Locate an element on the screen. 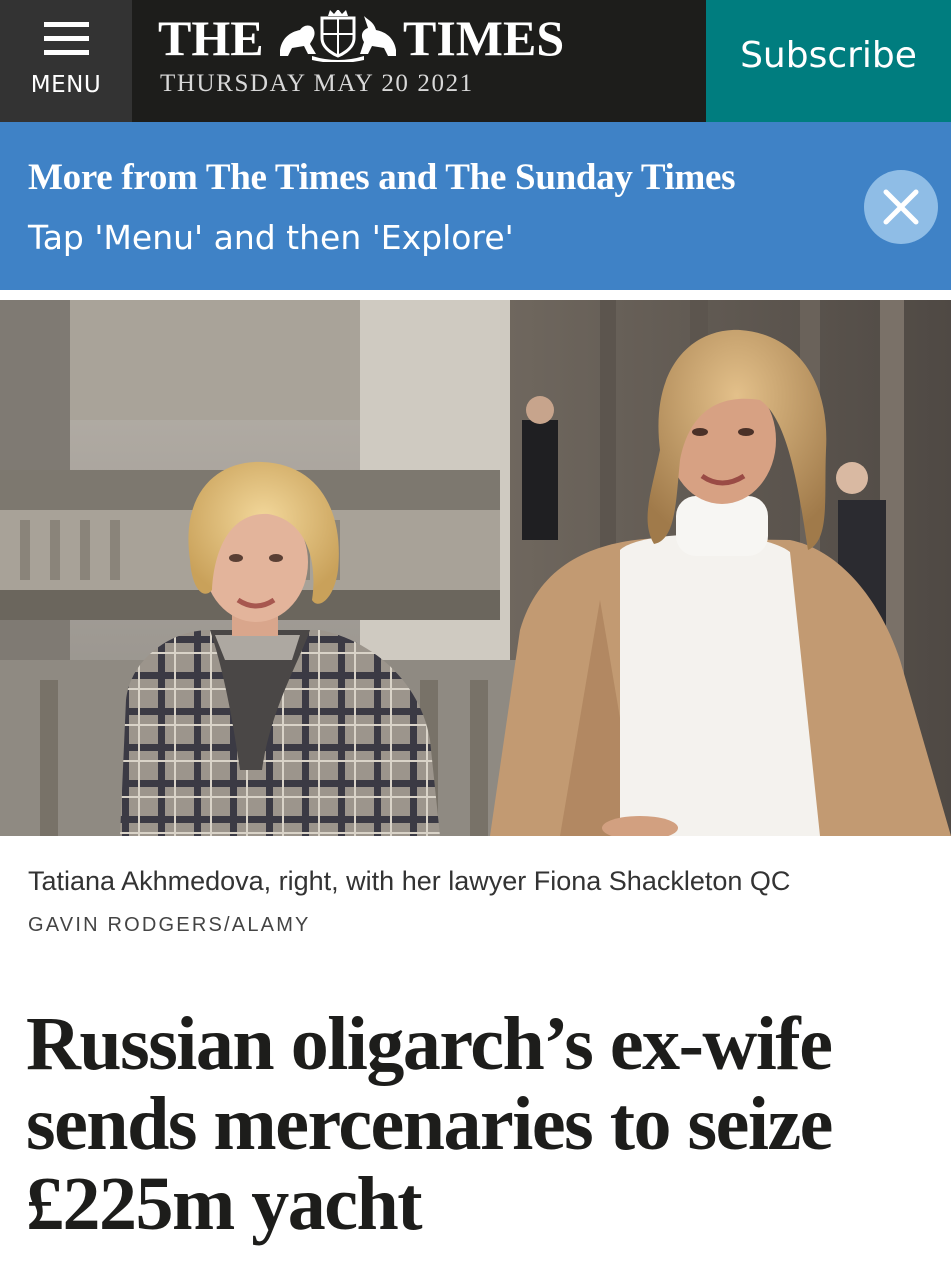 The height and width of the screenshot is (1280, 951). masthead-logo: THE TIMES is located at coordinates (368, 38).